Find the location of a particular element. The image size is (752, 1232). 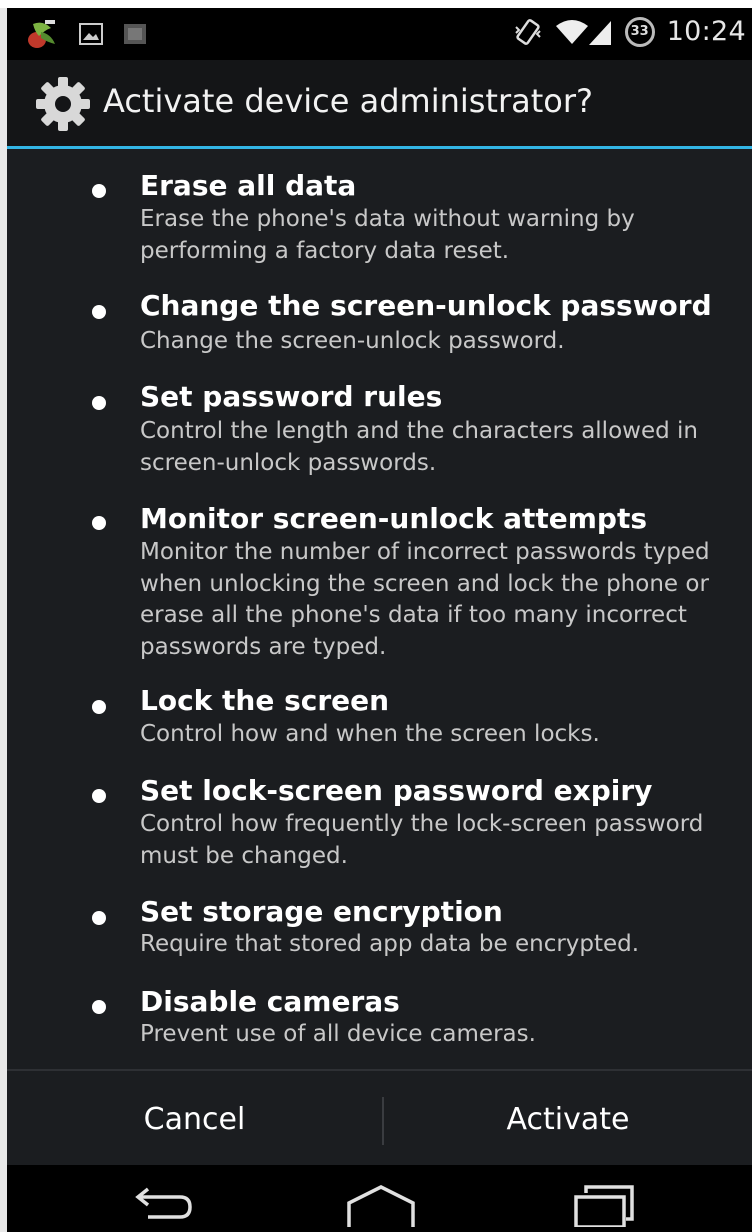

policy-description: Change the screen-unlock password. is located at coordinates (352, 341).